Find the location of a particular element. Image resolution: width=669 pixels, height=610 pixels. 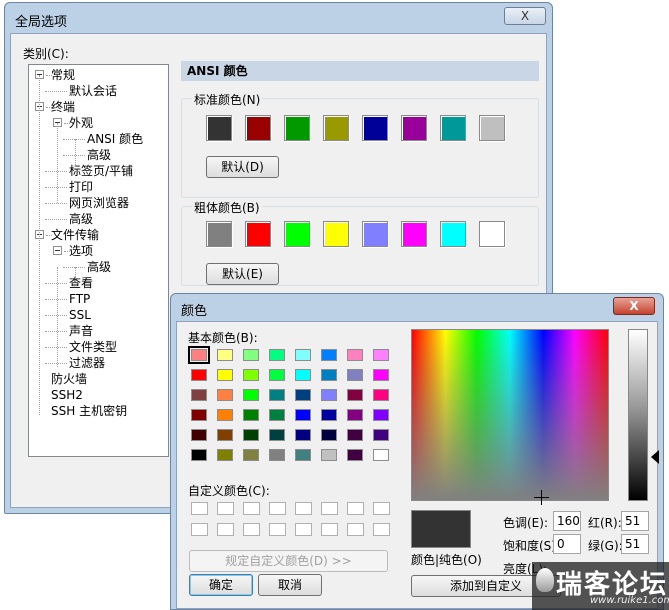

green-field: 51 is located at coordinates (635, 544).